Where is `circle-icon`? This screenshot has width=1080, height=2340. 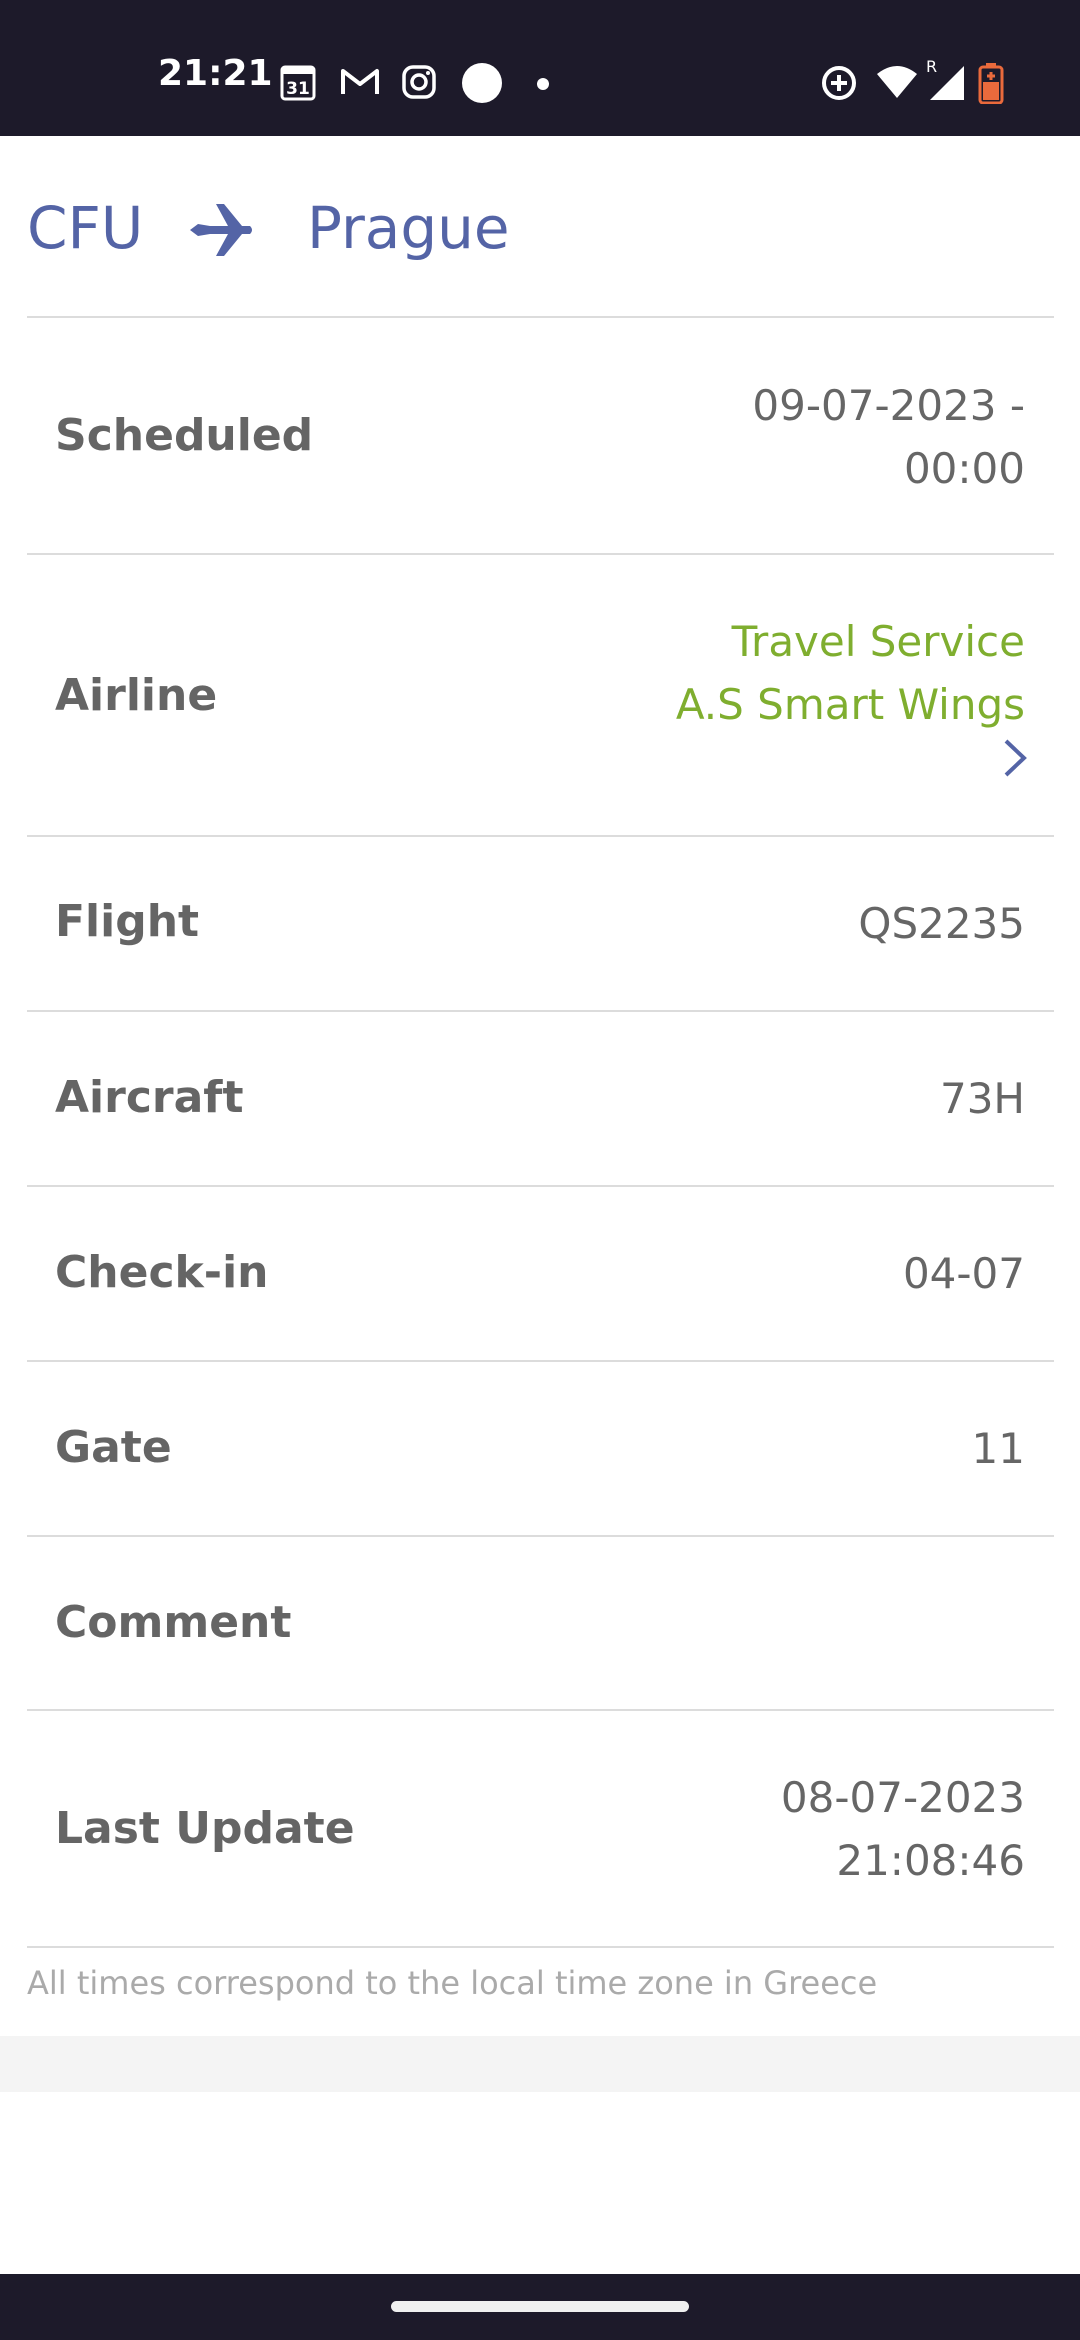
circle-icon is located at coordinates (482, 85).